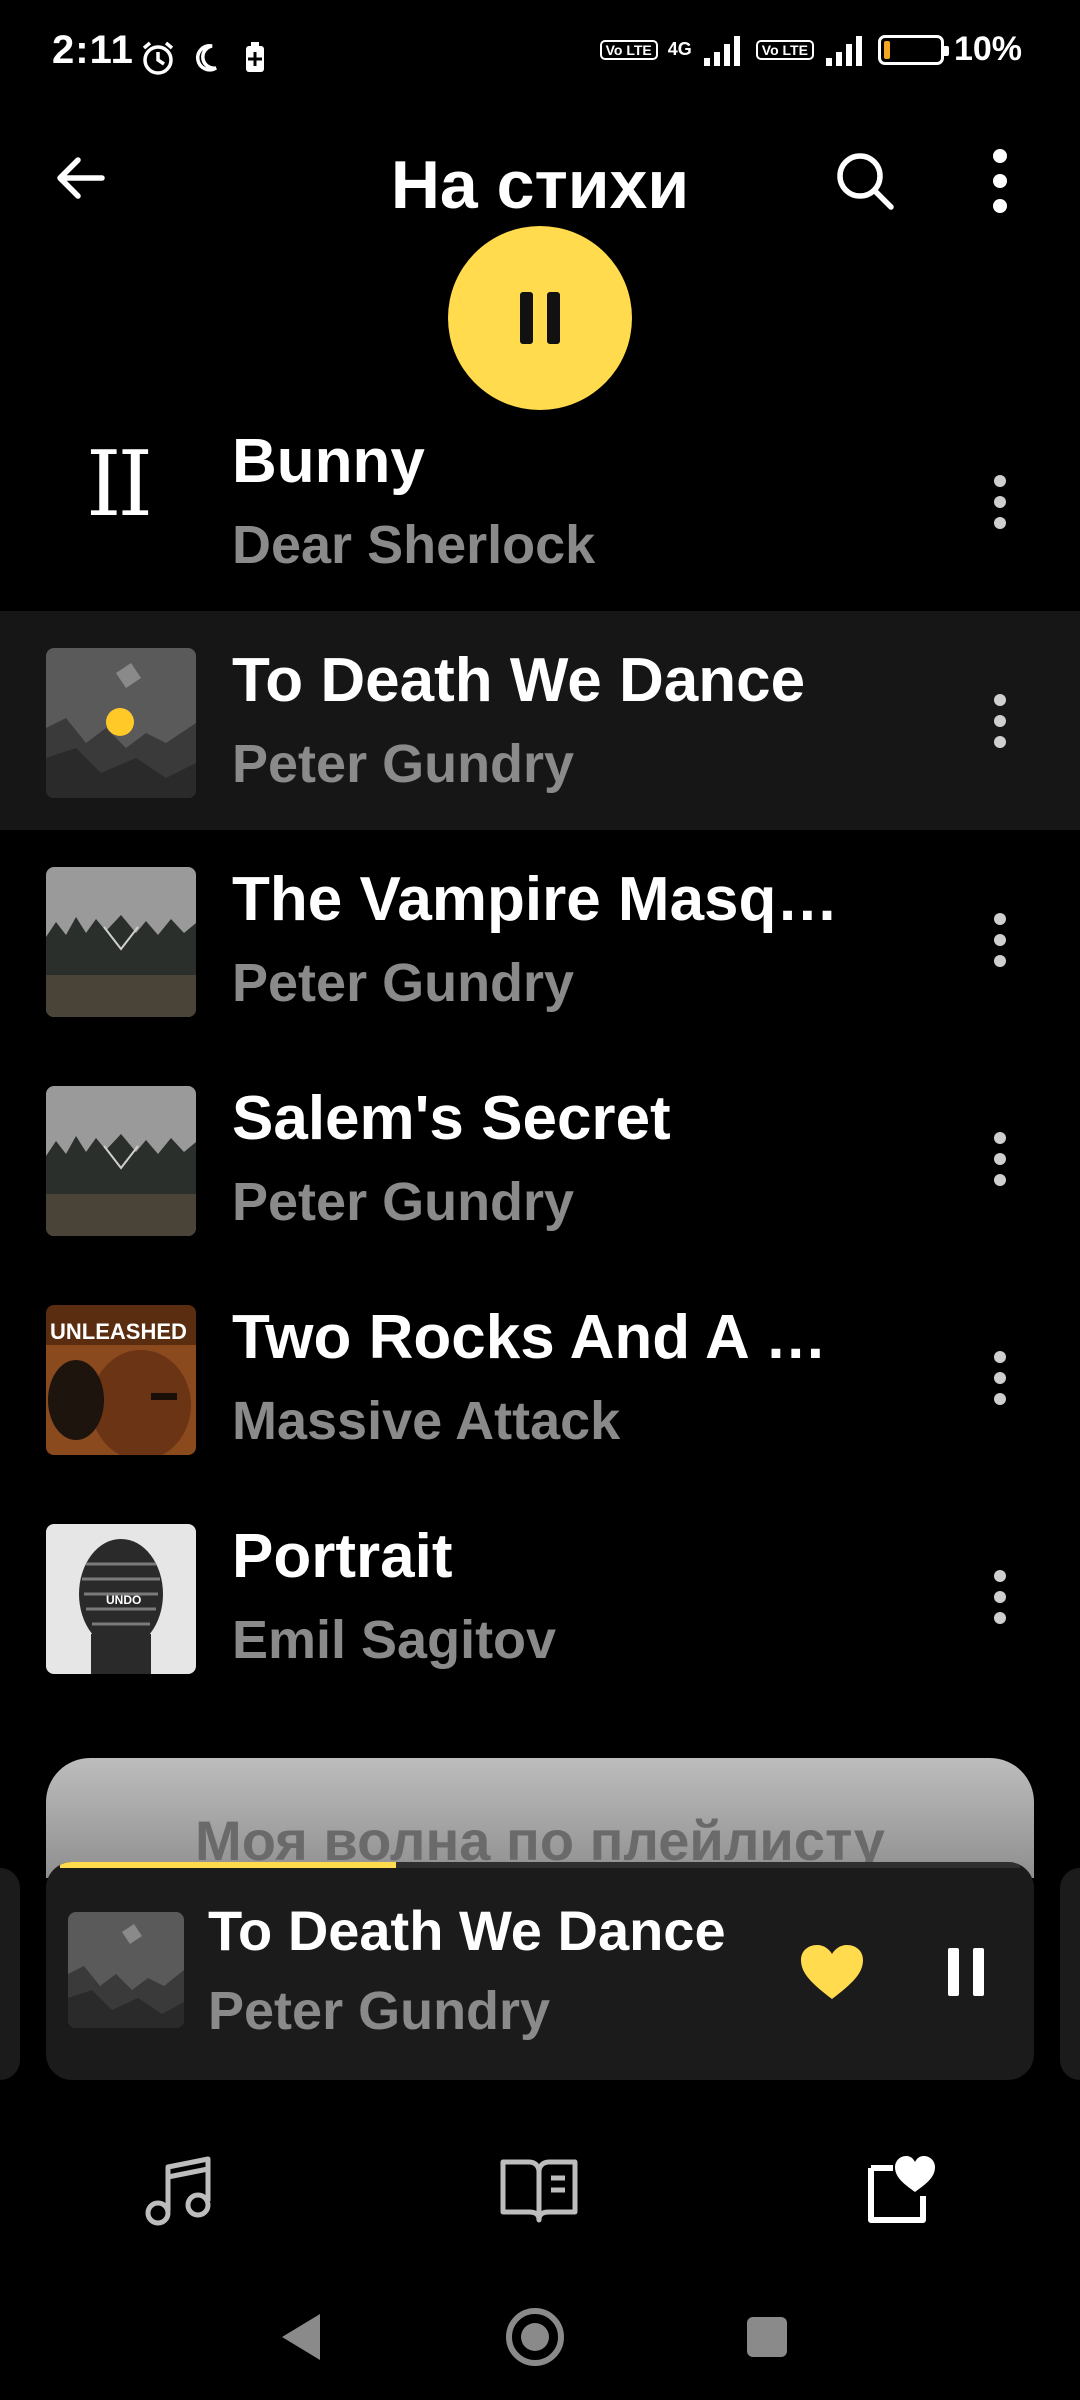 This screenshot has height=2400, width=1080. I want to click on track-title: Bunny, so click(328, 461).